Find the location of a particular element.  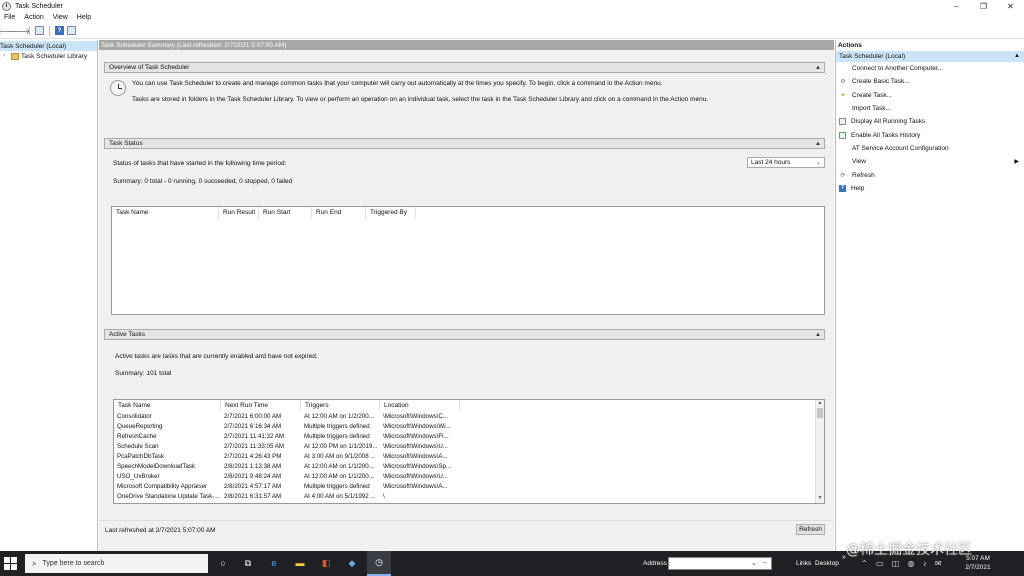

close-button: ✕ is located at coordinates (1010, 6).